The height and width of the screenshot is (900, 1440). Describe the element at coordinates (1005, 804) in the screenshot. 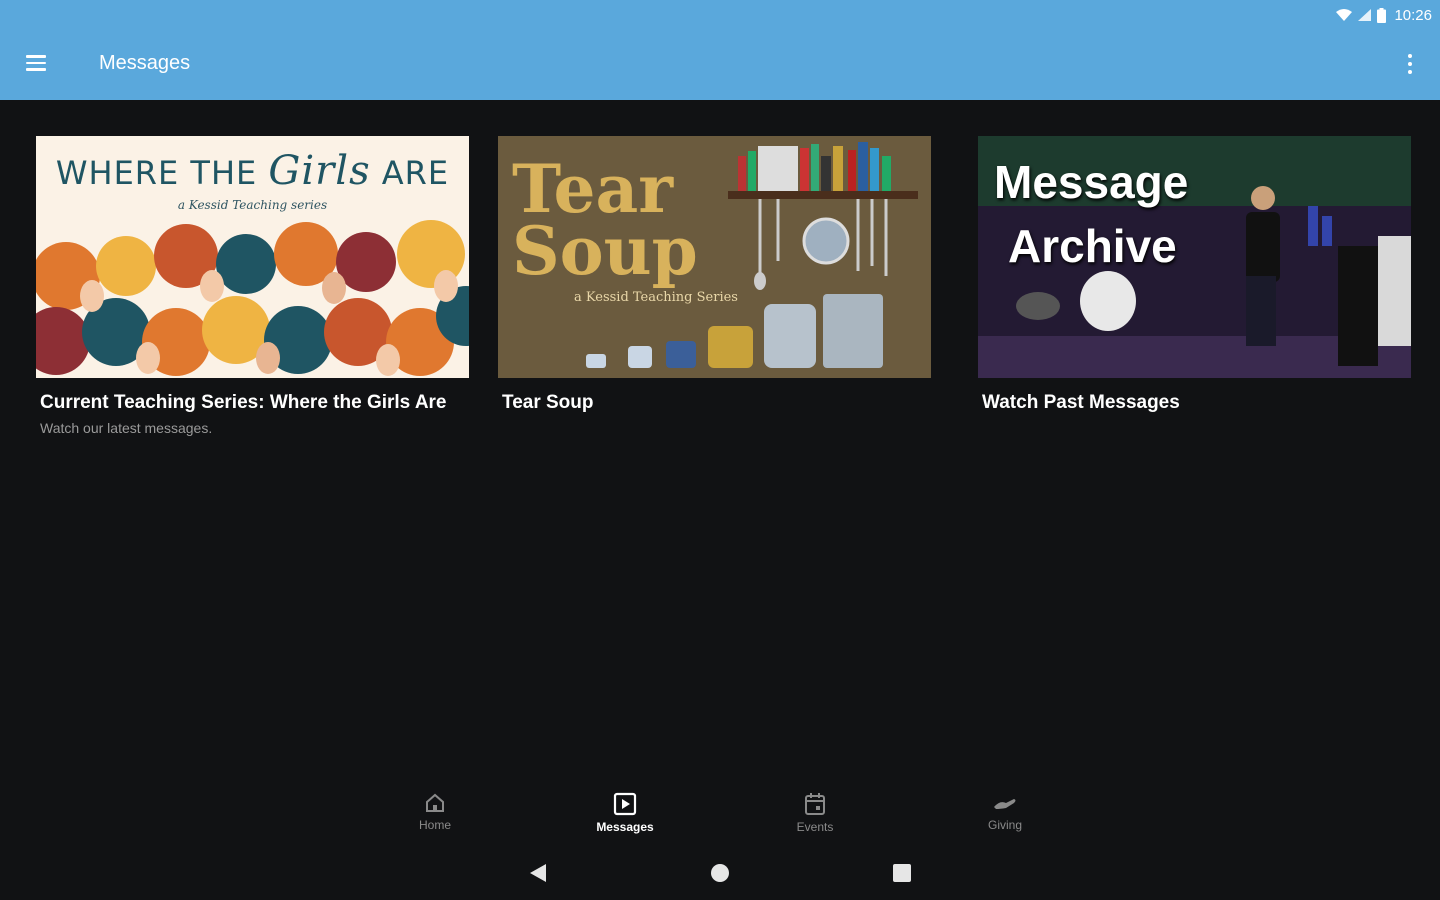

I see `giving-hand-icon` at that location.